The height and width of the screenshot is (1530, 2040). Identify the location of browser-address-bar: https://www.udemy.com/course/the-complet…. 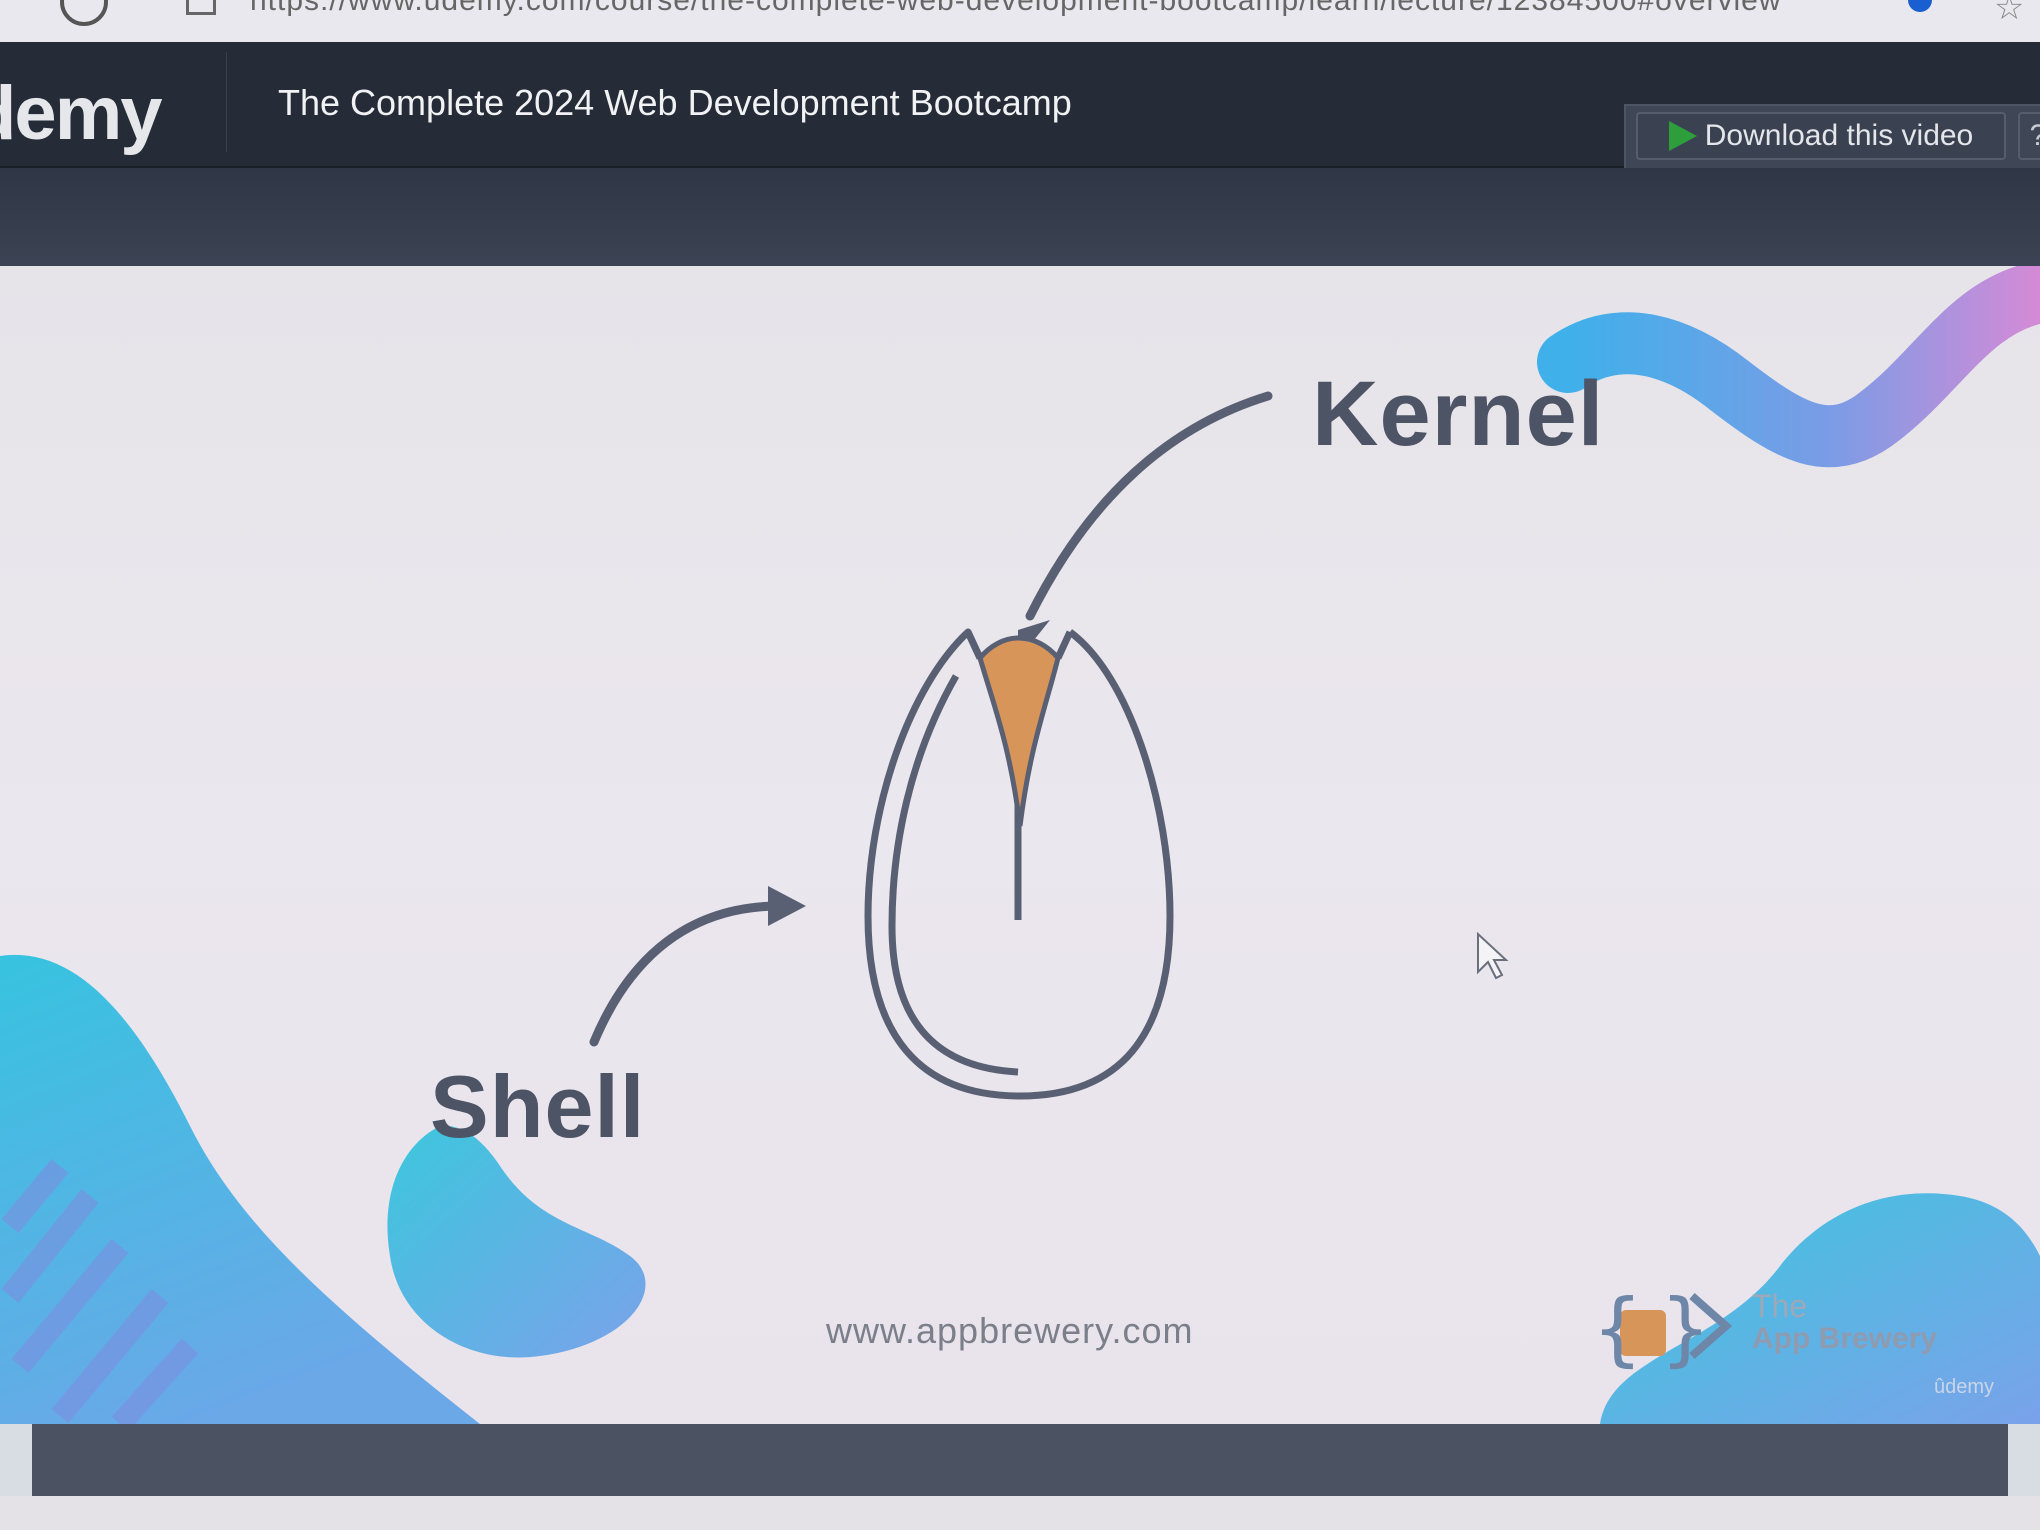
(1020, 21).